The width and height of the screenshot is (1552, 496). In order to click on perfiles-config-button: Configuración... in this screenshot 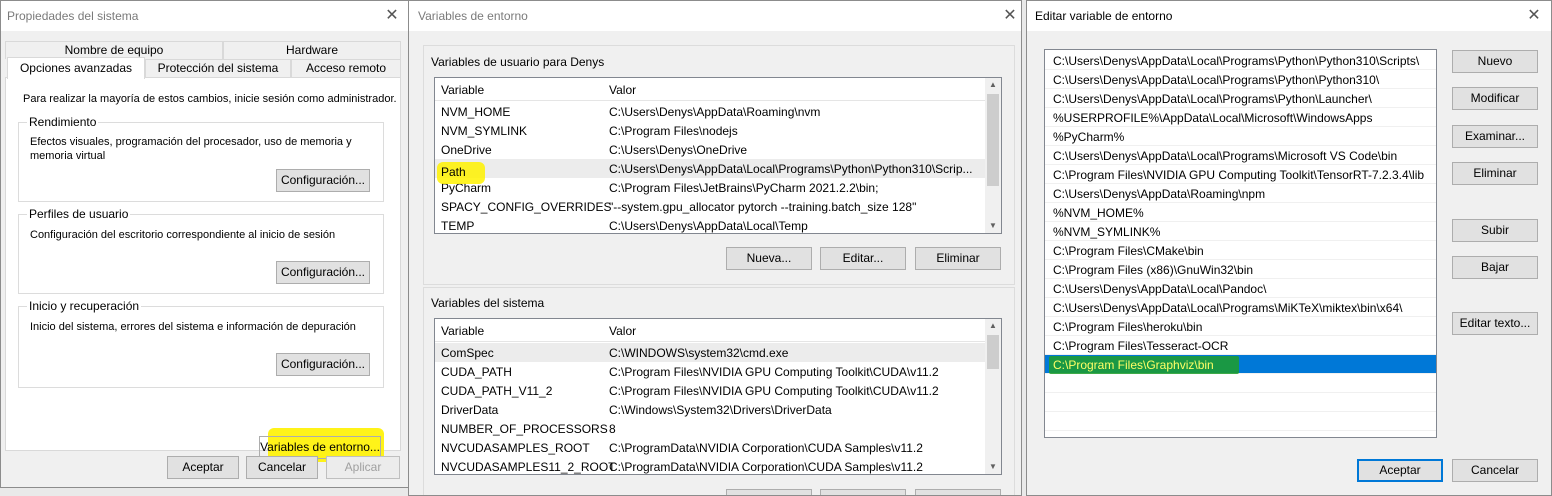, I will do `click(323, 272)`.